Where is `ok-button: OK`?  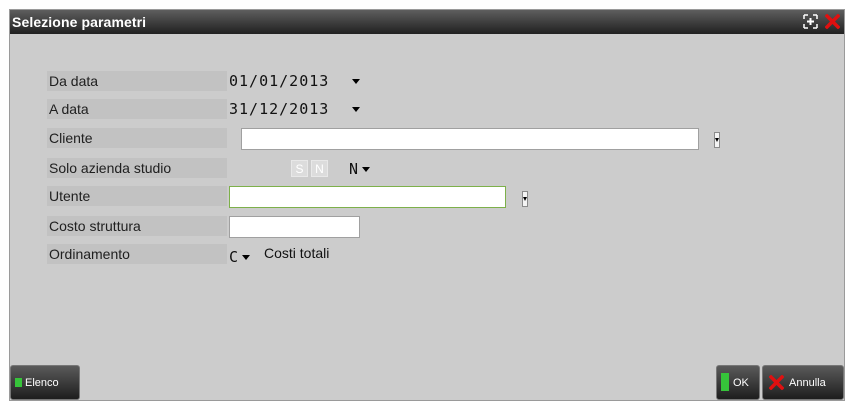
ok-button: OK is located at coordinates (738, 382).